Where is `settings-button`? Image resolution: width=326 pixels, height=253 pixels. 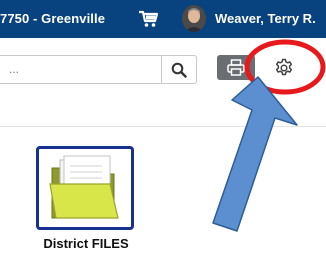 settings-button is located at coordinates (284, 68).